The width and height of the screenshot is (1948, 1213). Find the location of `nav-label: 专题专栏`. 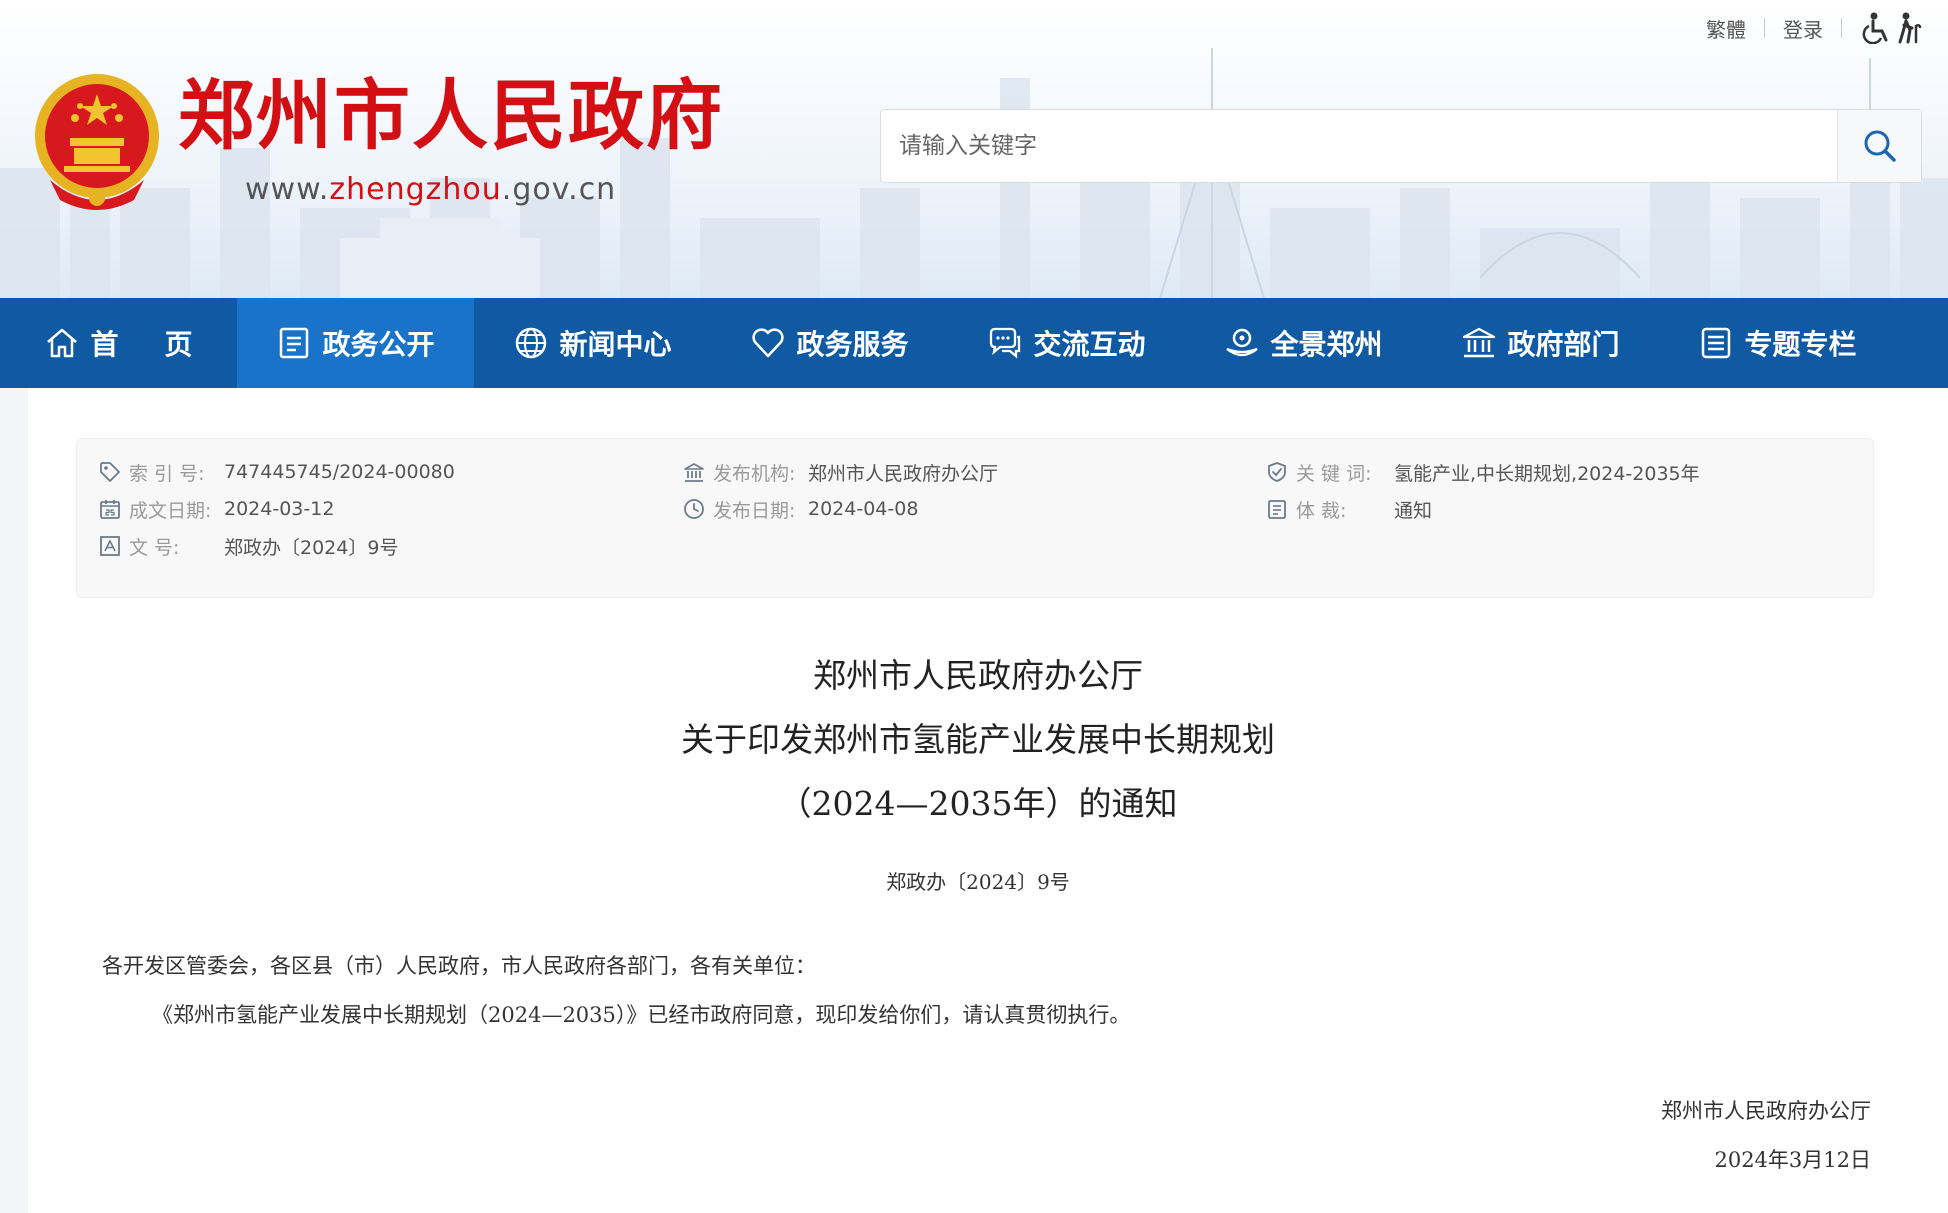

nav-label: 专题专栏 is located at coordinates (1800, 344).